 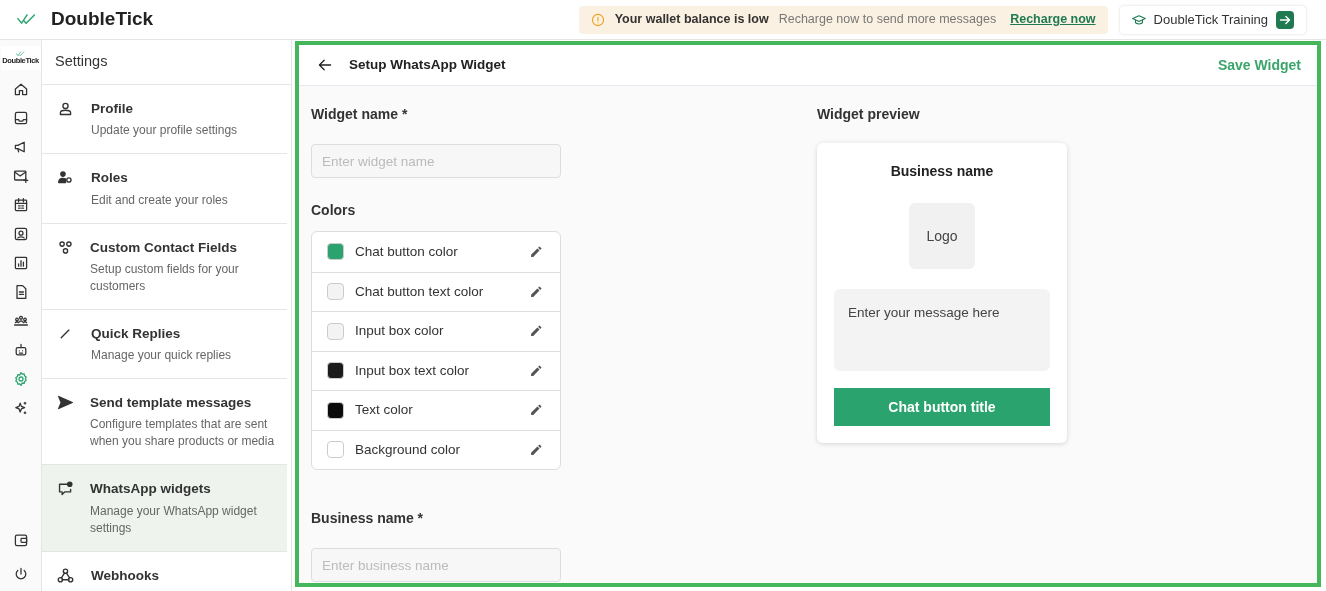 I want to click on item-description: Update your profile settings, so click(x=164, y=131).